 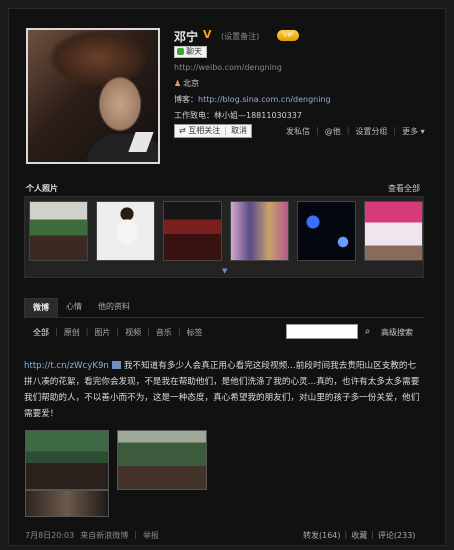 What do you see at coordinates (116, 365) in the screenshot?
I see `video-icon` at bounding box center [116, 365].